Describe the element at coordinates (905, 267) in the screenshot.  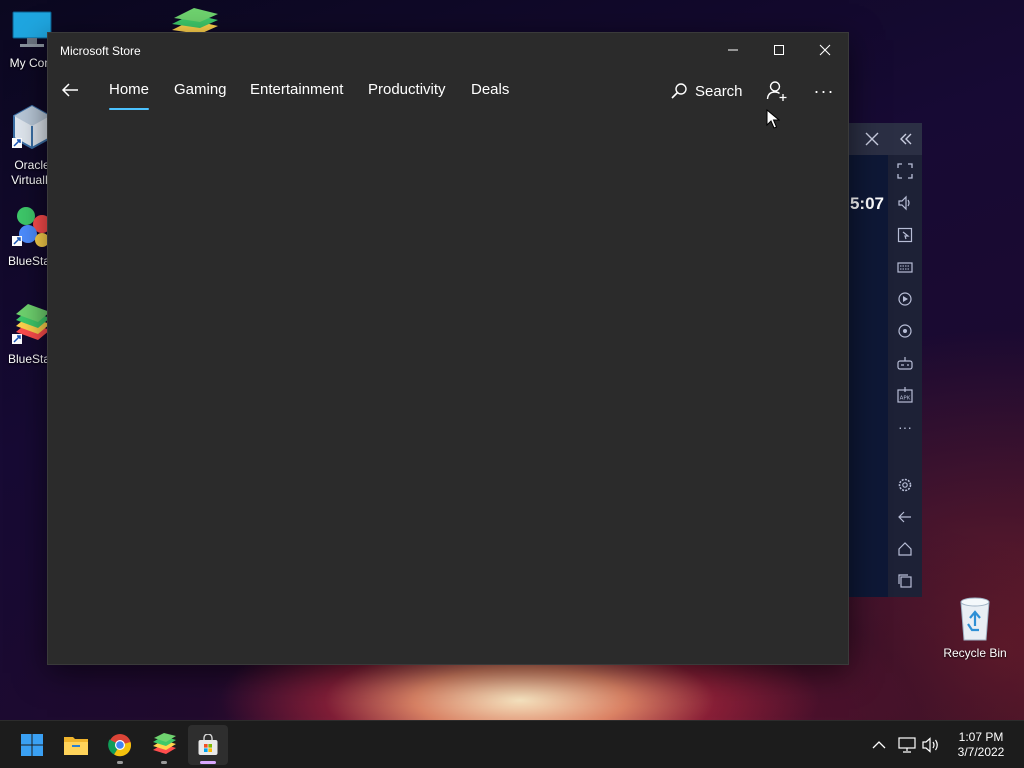
I see `keyboard-icon` at that location.